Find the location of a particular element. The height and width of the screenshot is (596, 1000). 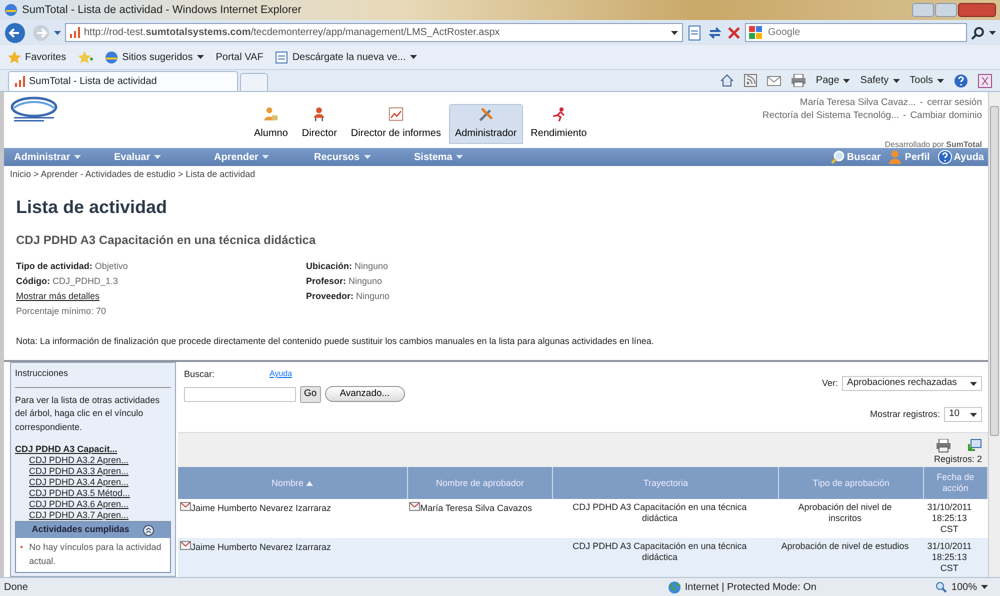

detail-text: Profesor: Ninguno is located at coordinates (345, 281).